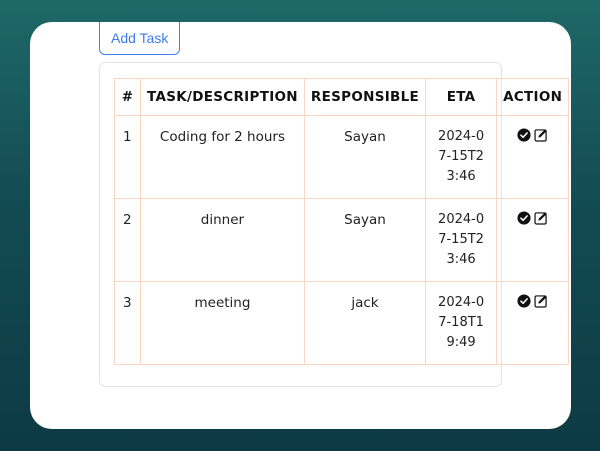 The height and width of the screenshot is (451, 600). Describe the element at coordinates (533, 97) in the screenshot. I see `header-action: ACTION` at that location.